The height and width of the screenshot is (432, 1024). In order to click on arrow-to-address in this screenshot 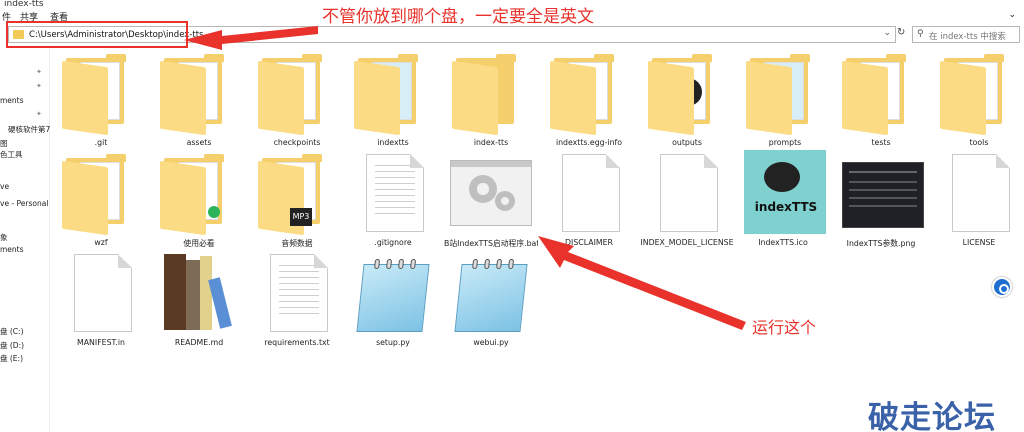, I will do `click(251, 38)`.